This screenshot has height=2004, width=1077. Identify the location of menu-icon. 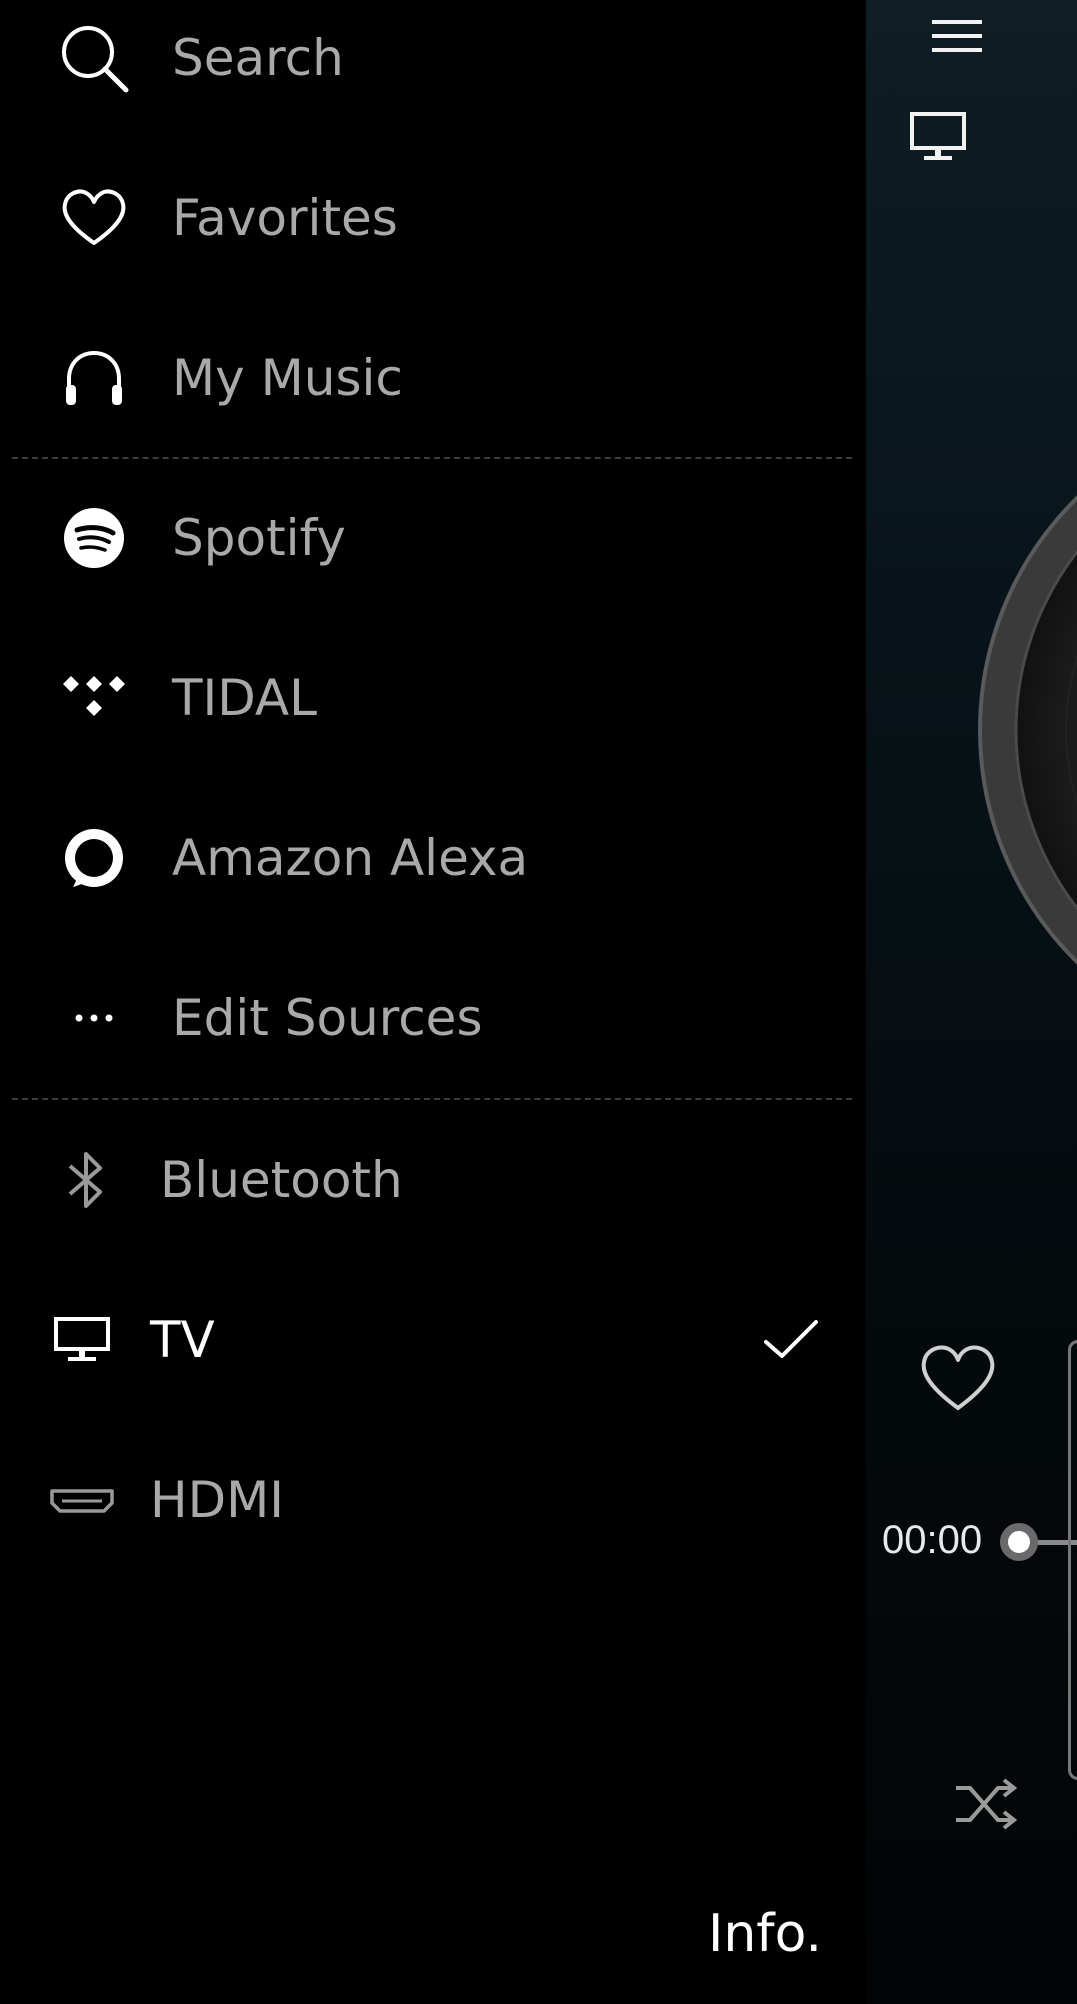
(957, 37).